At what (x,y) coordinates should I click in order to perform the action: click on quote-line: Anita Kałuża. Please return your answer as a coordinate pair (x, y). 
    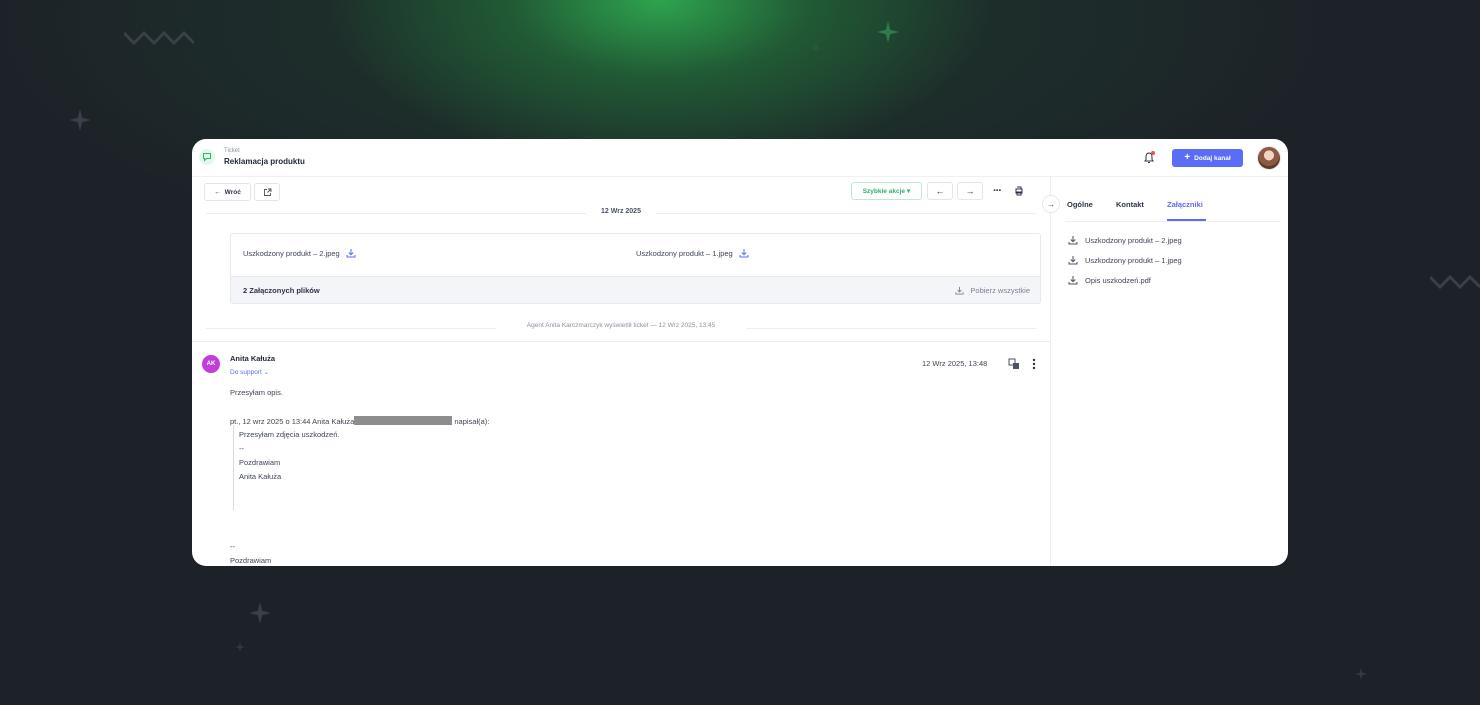
    Looking at the image, I should click on (260, 476).